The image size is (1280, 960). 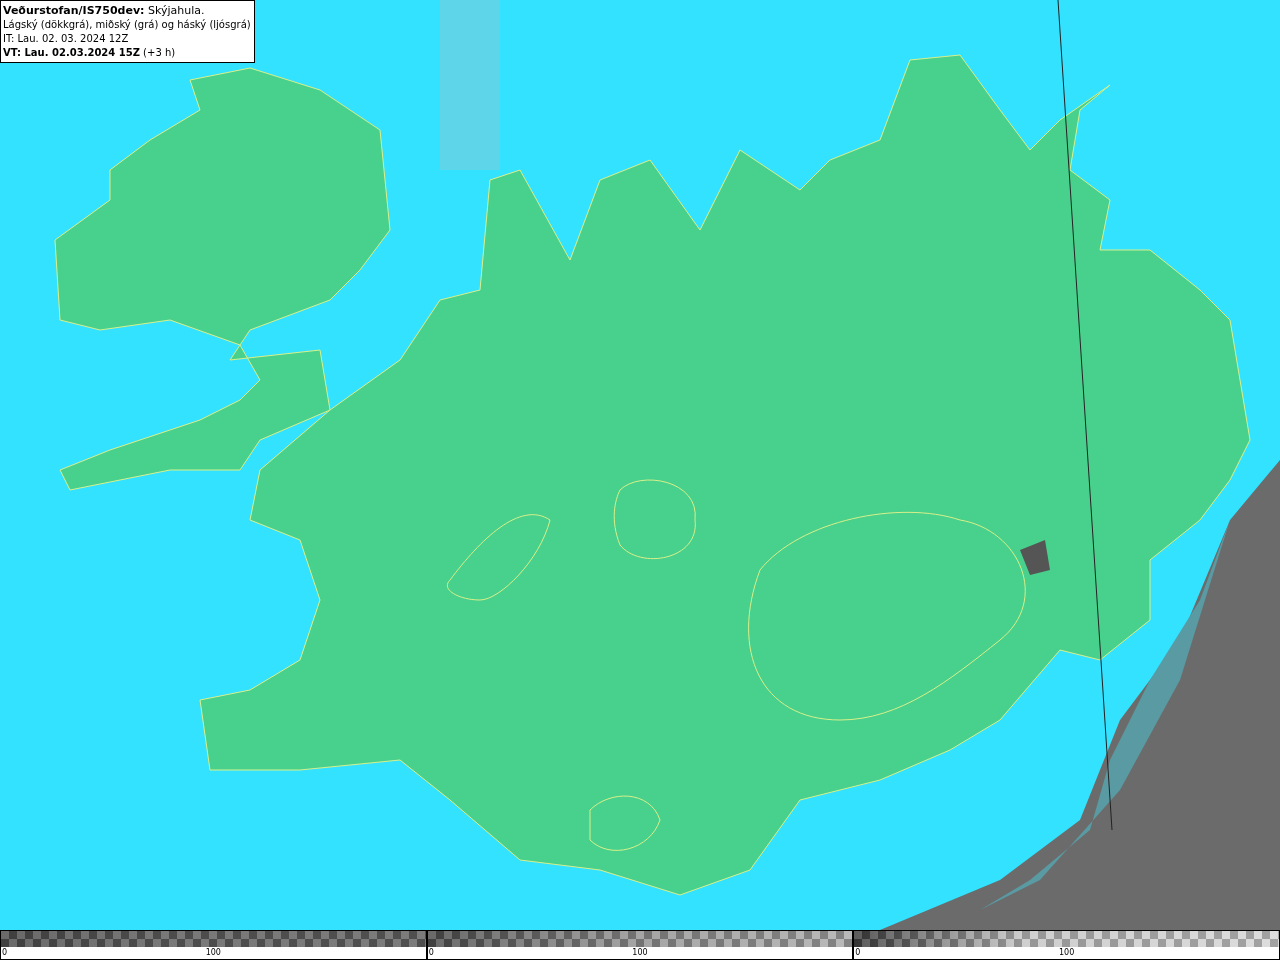 I want to click on legend-text: IT: Lau. 02. 03. 2024 12Z, so click(x=66, y=39).